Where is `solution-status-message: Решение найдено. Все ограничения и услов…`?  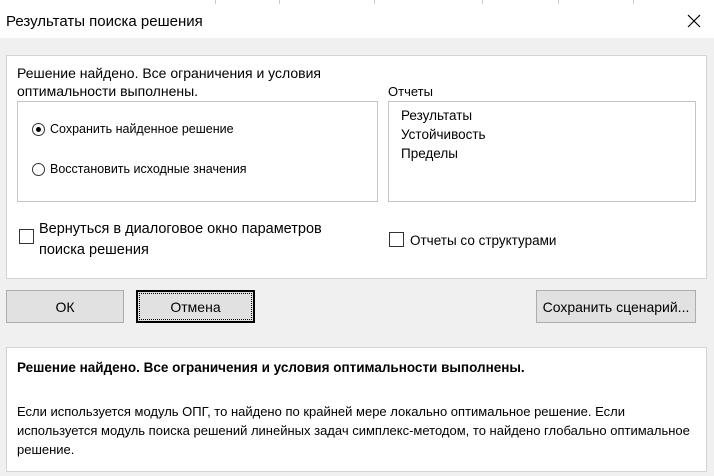
solution-status-message: Решение найдено. Все ограничения и услов… is located at coordinates (169, 82).